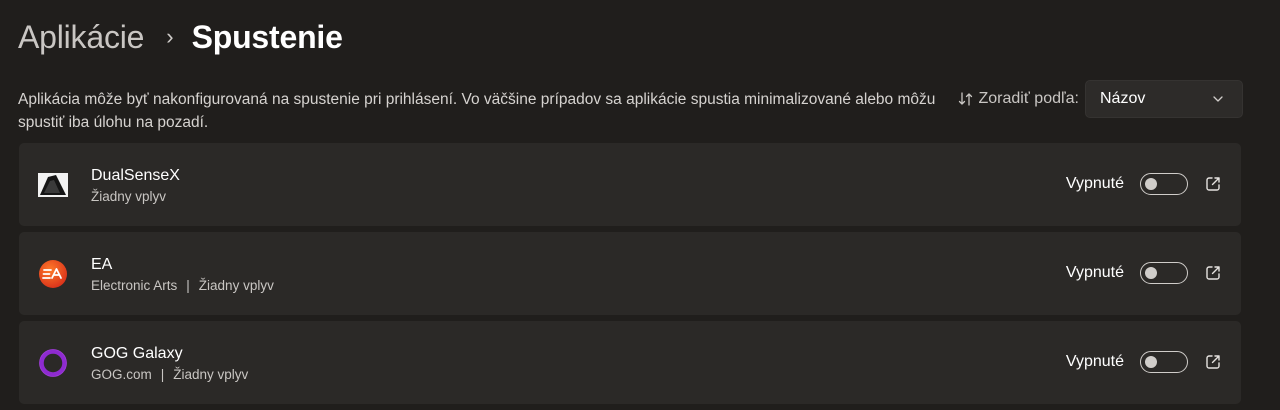  What do you see at coordinates (53, 274) in the screenshot?
I see `ea-icon` at bounding box center [53, 274].